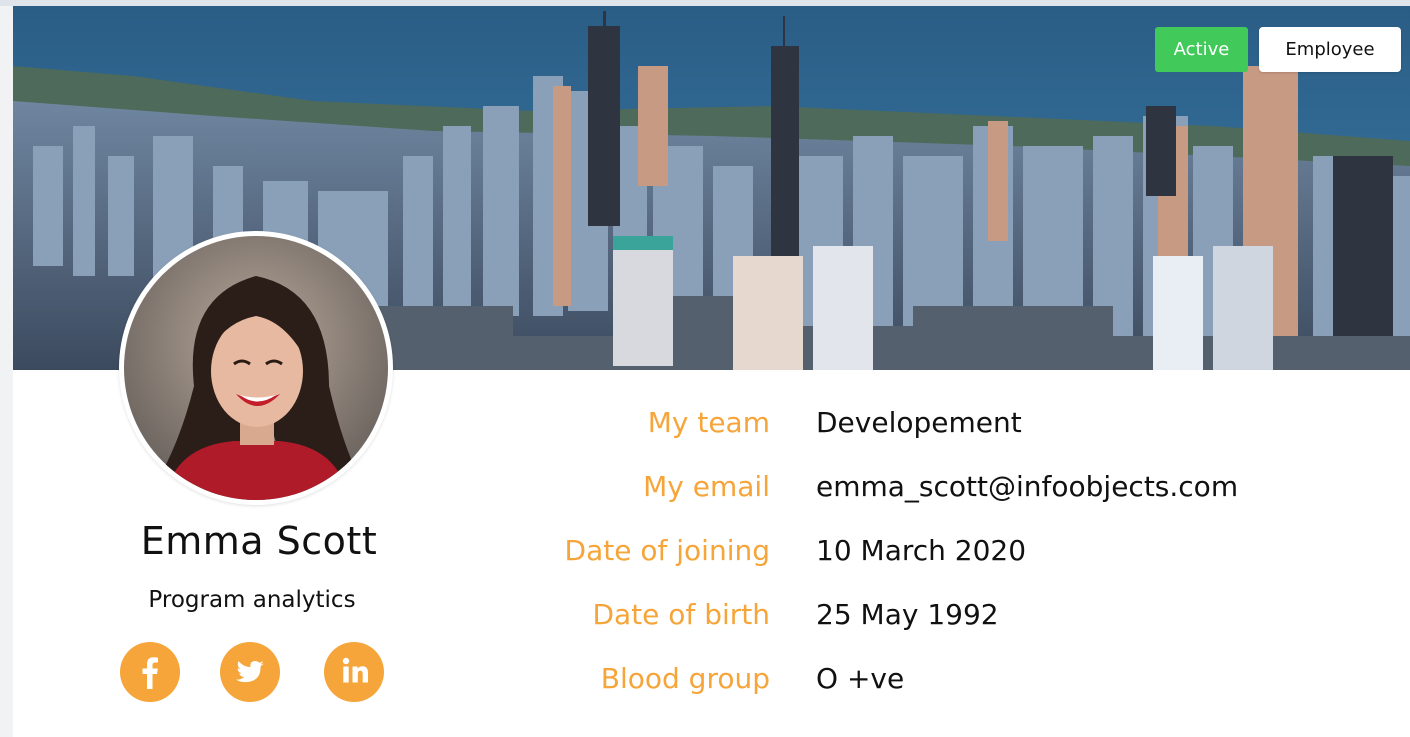 The height and width of the screenshot is (737, 1410). What do you see at coordinates (919, 422) in the screenshot?
I see `team-value: Developement` at bounding box center [919, 422].